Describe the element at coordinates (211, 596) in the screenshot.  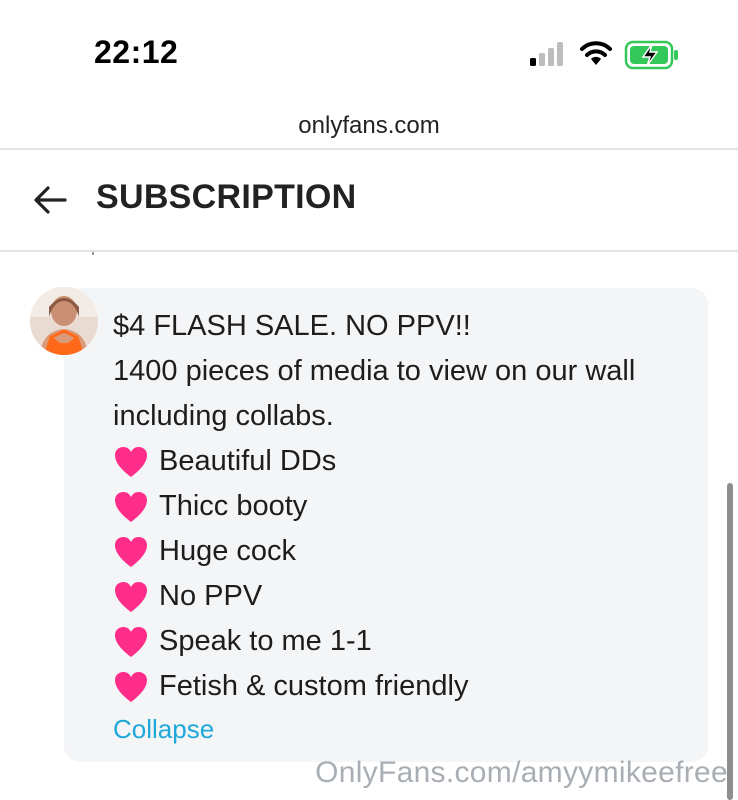
I see `list-item-label: No PPV` at that location.